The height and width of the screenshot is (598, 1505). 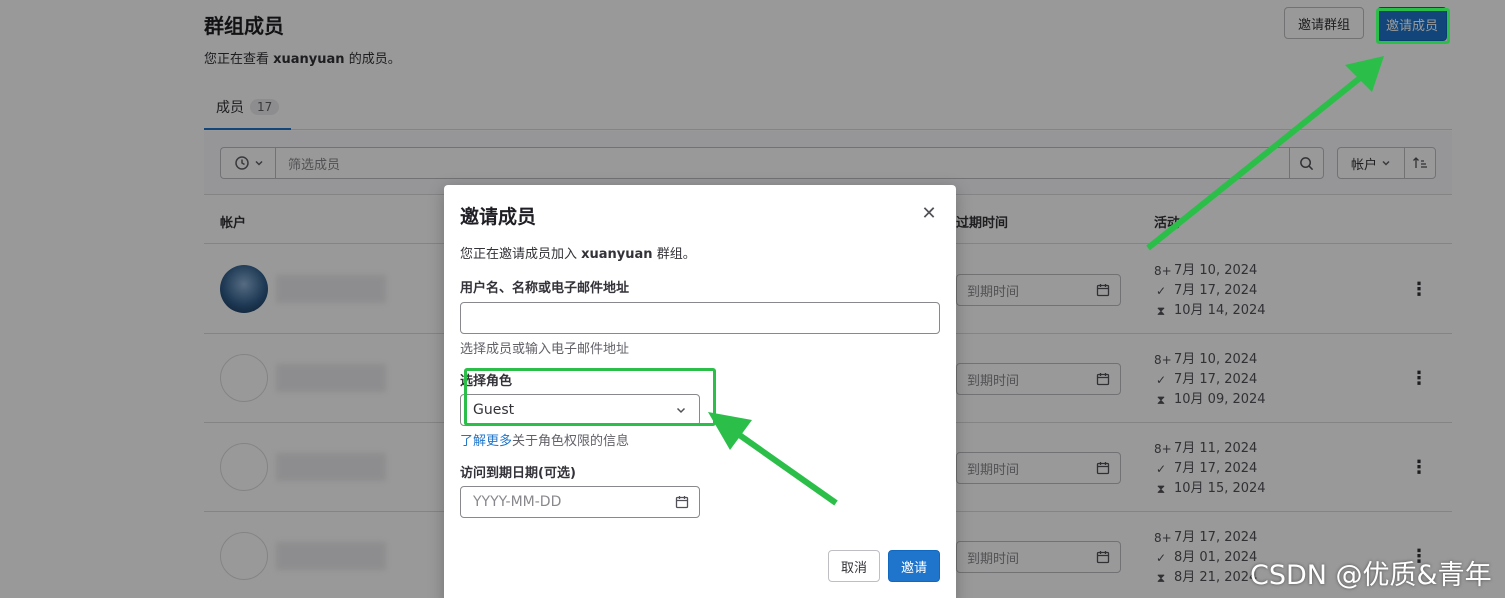 What do you see at coordinates (1371, 575) in the screenshot?
I see `watermark: CSDN @优质&青年` at bounding box center [1371, 575].